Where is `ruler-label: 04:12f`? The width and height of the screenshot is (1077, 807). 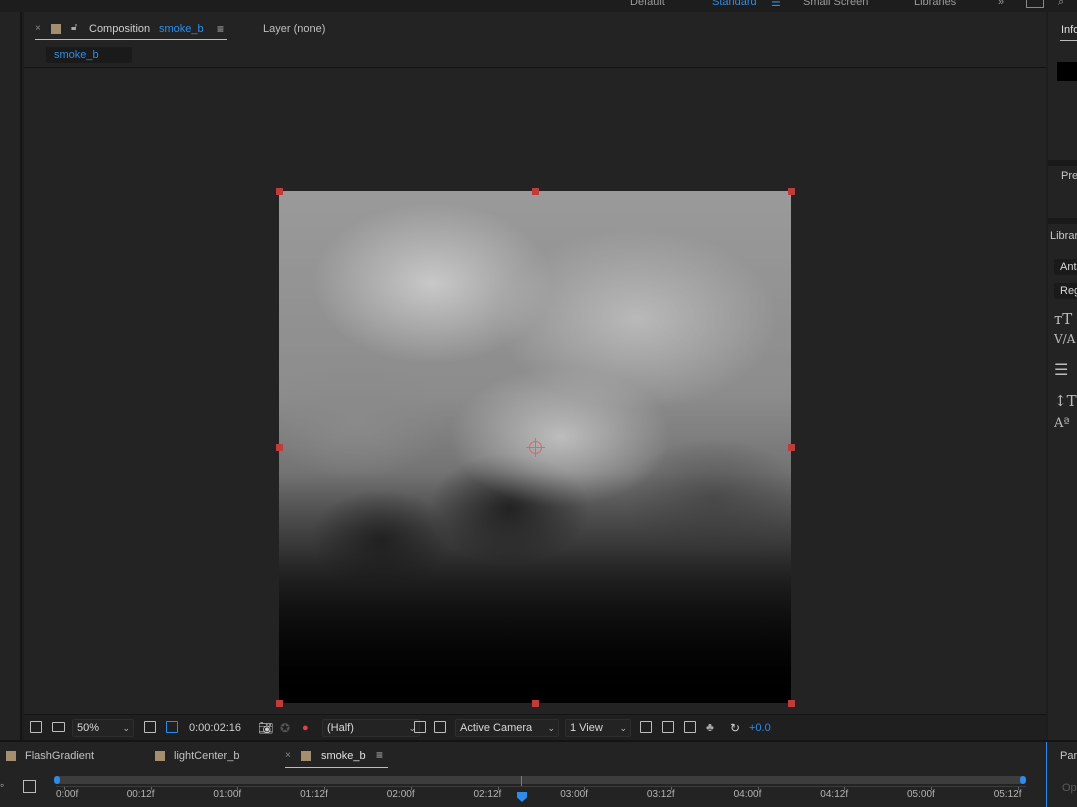
ruler-label: 04:12f is located at coordinates (834, 794).